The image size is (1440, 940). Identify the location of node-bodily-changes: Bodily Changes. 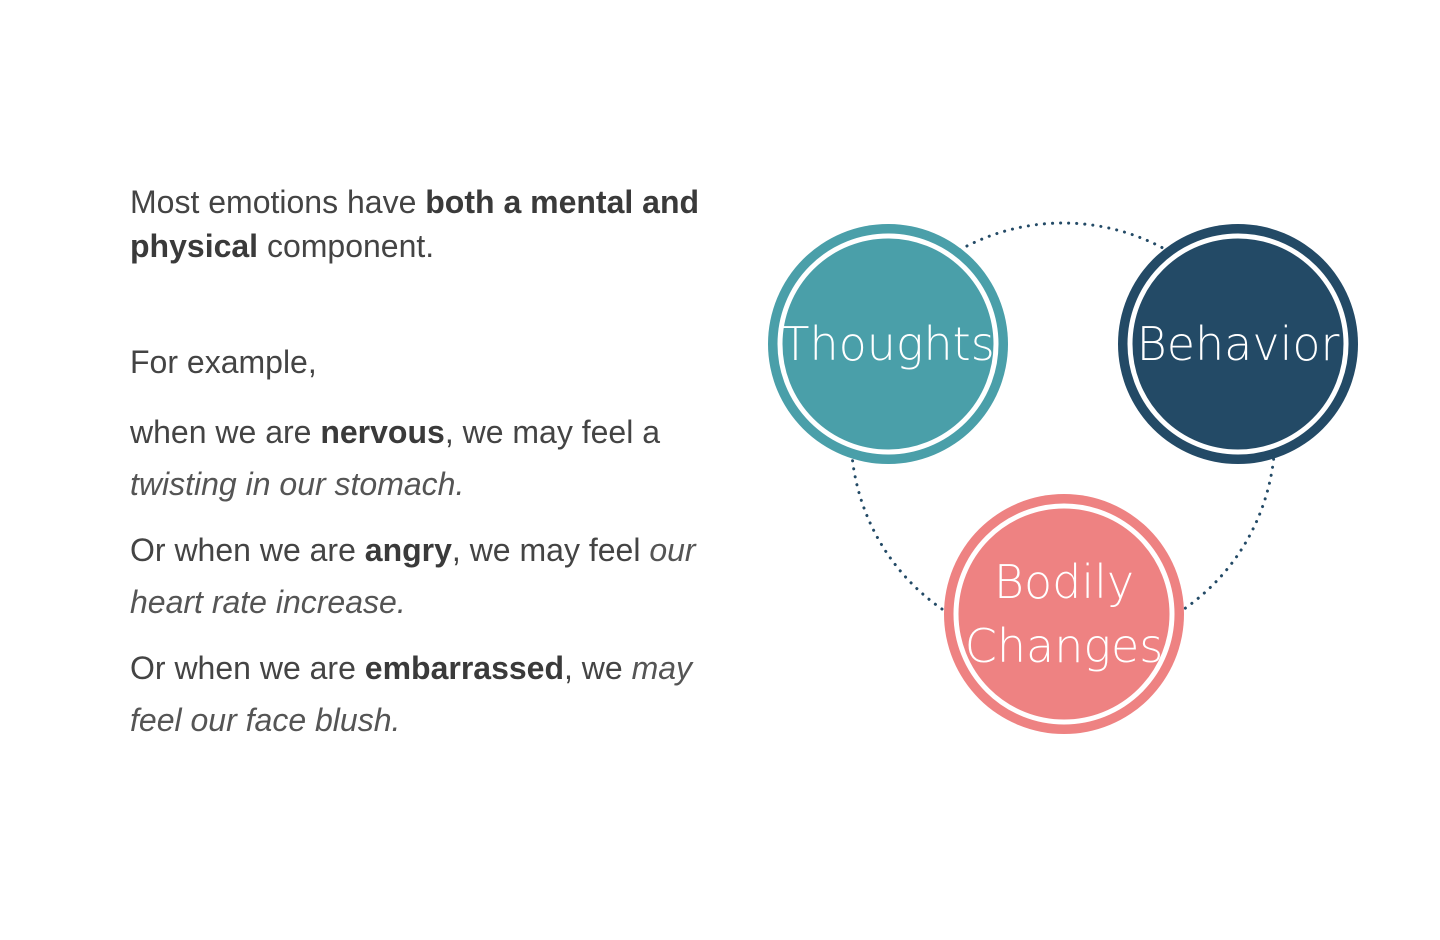
(1064, 614).